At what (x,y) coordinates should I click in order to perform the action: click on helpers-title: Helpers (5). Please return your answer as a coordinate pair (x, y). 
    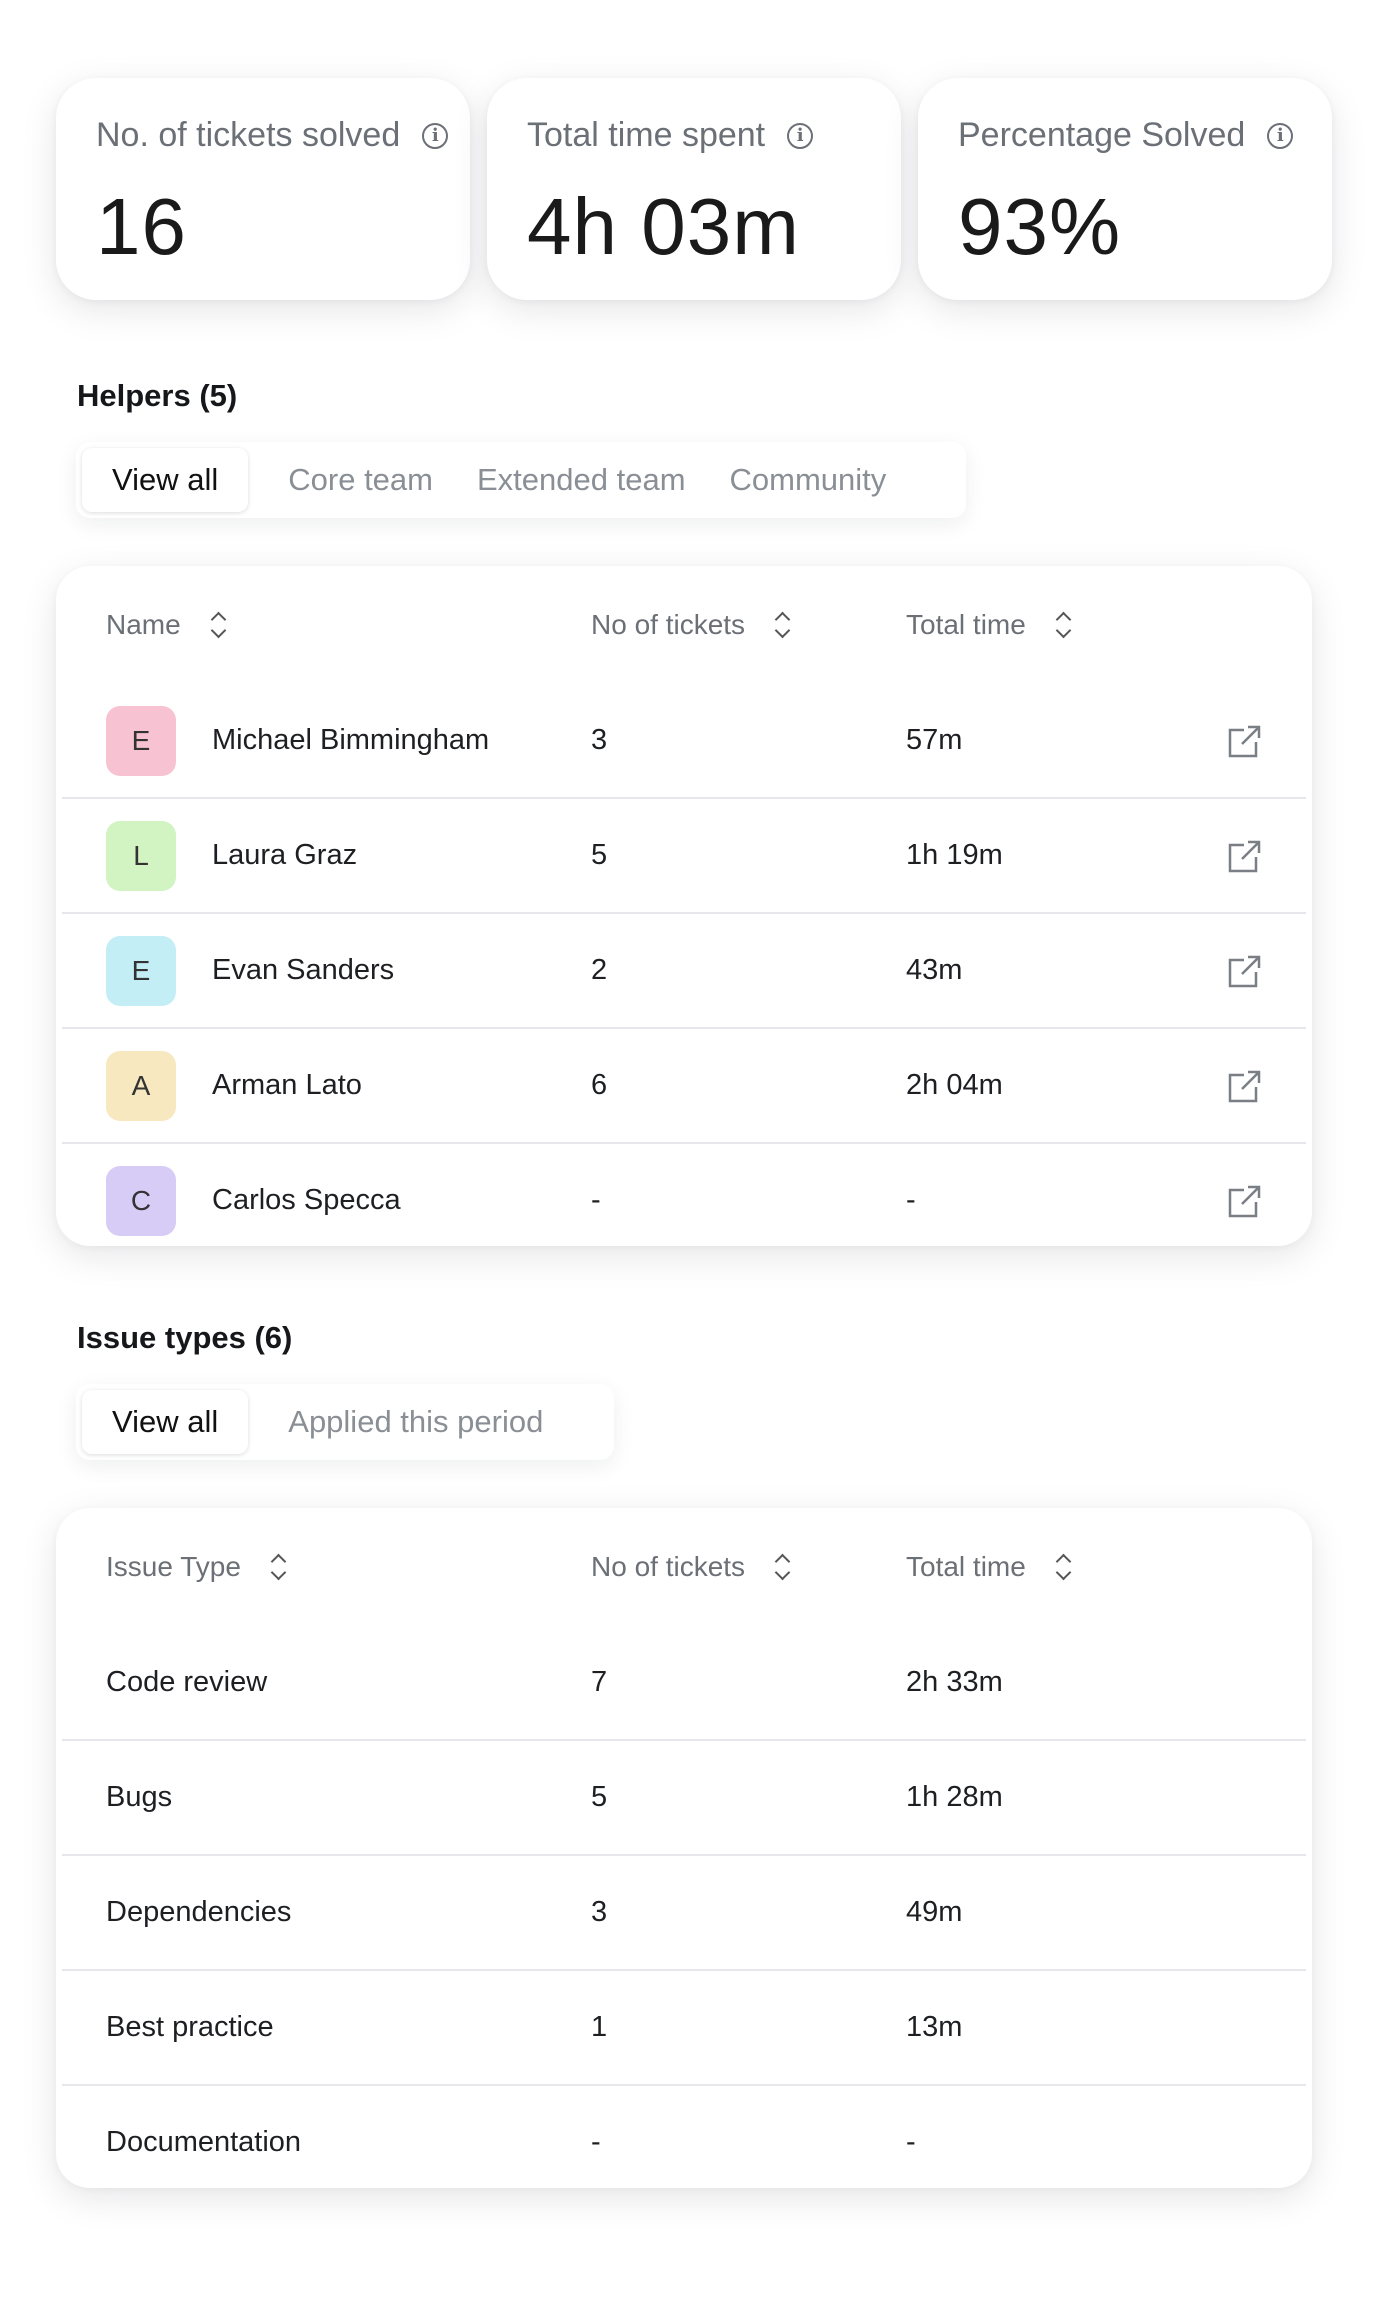
    Looking at the image, I should click on (157, 395).